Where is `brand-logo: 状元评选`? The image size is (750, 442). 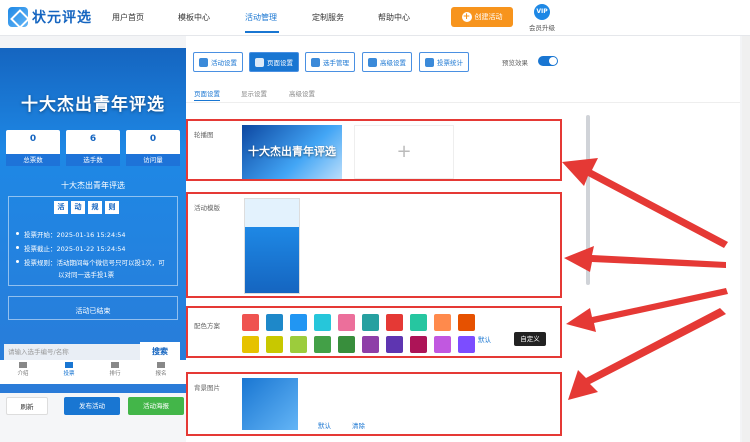 brand-logo: 状元评选 is located at coordinates (50, 17).